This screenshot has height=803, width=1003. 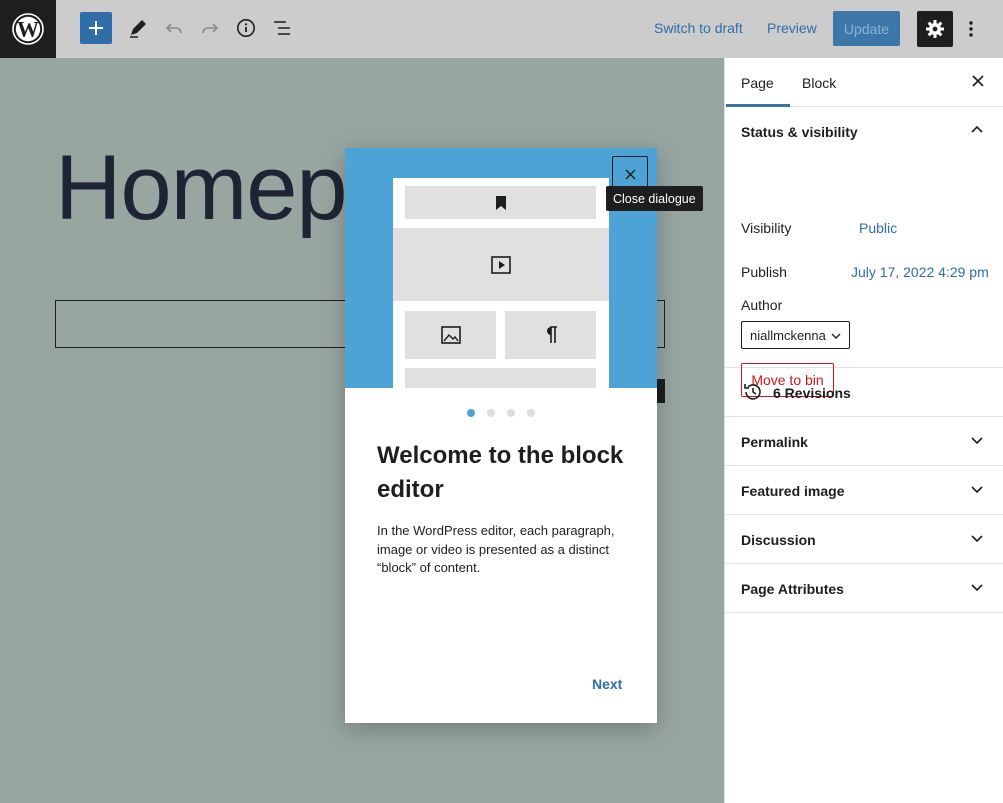 What do you see at coordinates (864, 588) in the screenshot?
I see `page-attributes-panel: Page Attributes` at bounding box center [864, 588].